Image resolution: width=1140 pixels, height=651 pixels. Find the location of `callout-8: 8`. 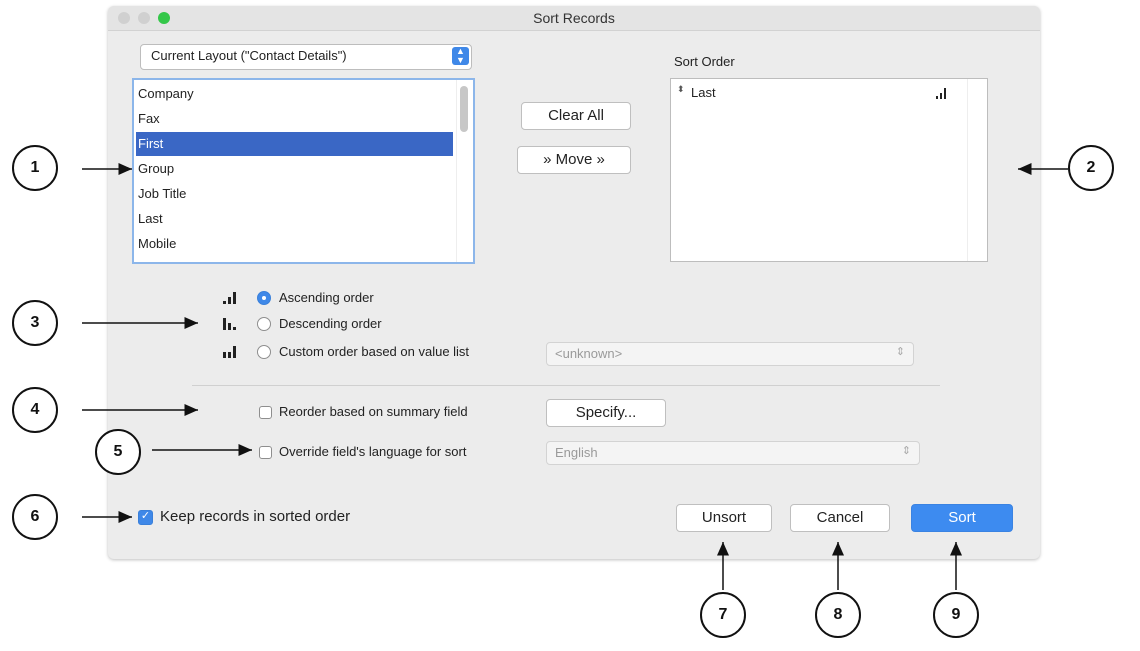

callout-8: 8 is located at coordinates (838, 615).